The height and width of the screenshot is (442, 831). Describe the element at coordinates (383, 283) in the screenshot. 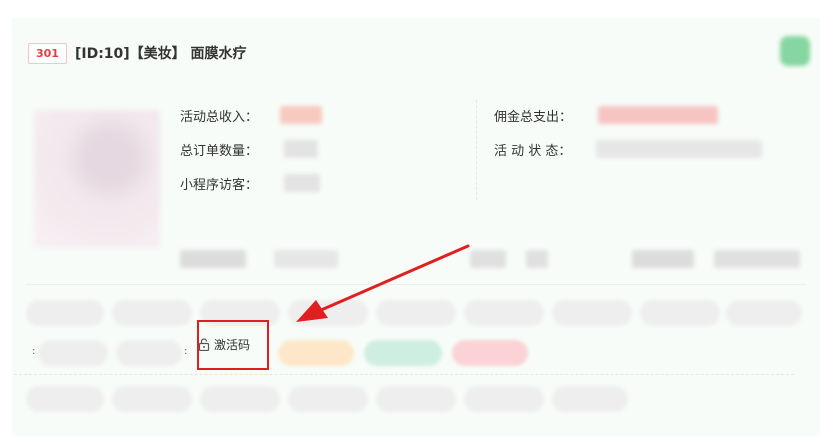

I see `annotation-arrow` at that location.